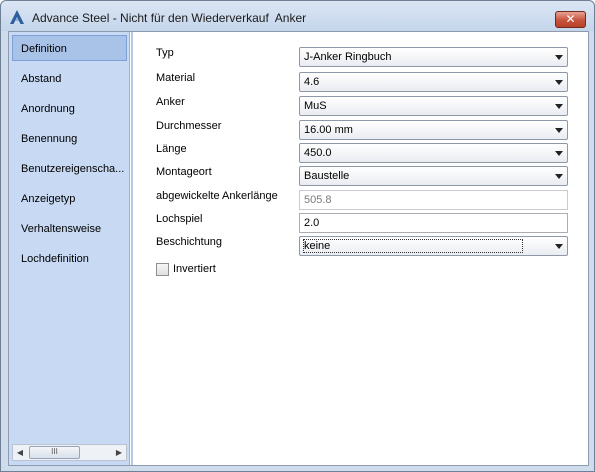 This screenshot has height=472, width=595. I want to click on material-value: 4.6, so click(312, 82).